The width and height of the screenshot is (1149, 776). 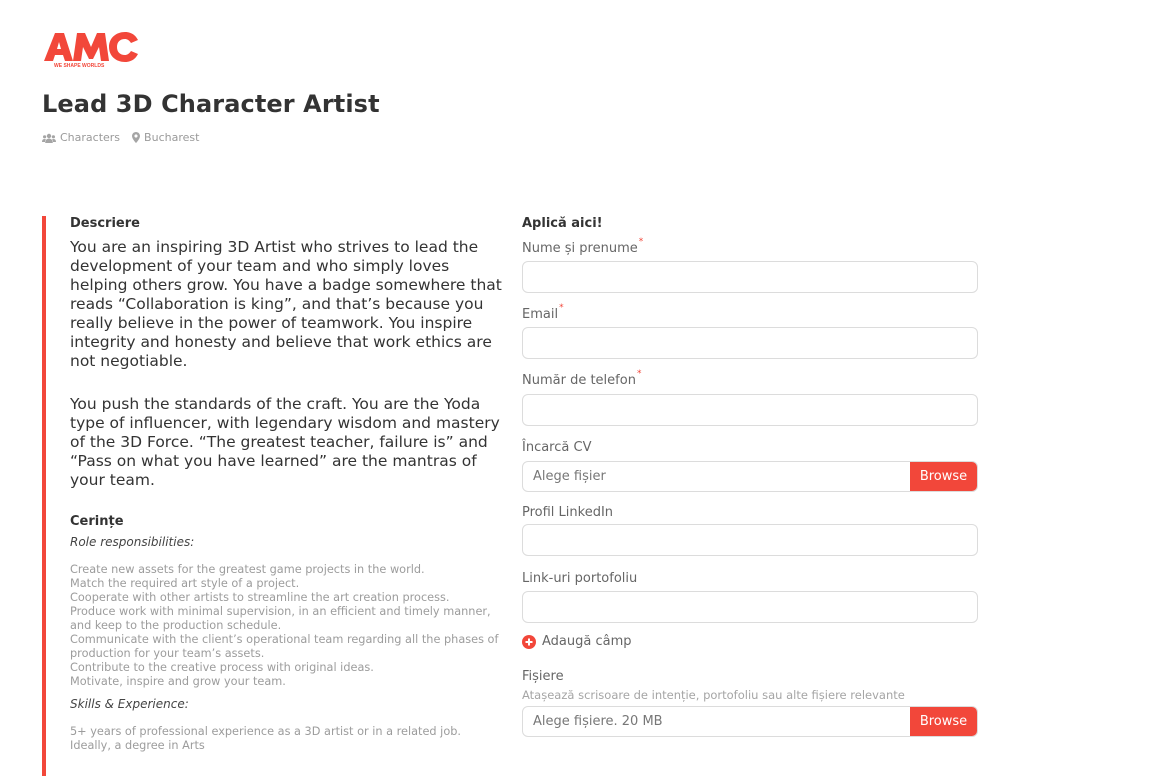 What do you see at coordinates (583, 246) in the screenshot?
I see `name-label: Nume și prenume*` at bounding box center [583, 246].